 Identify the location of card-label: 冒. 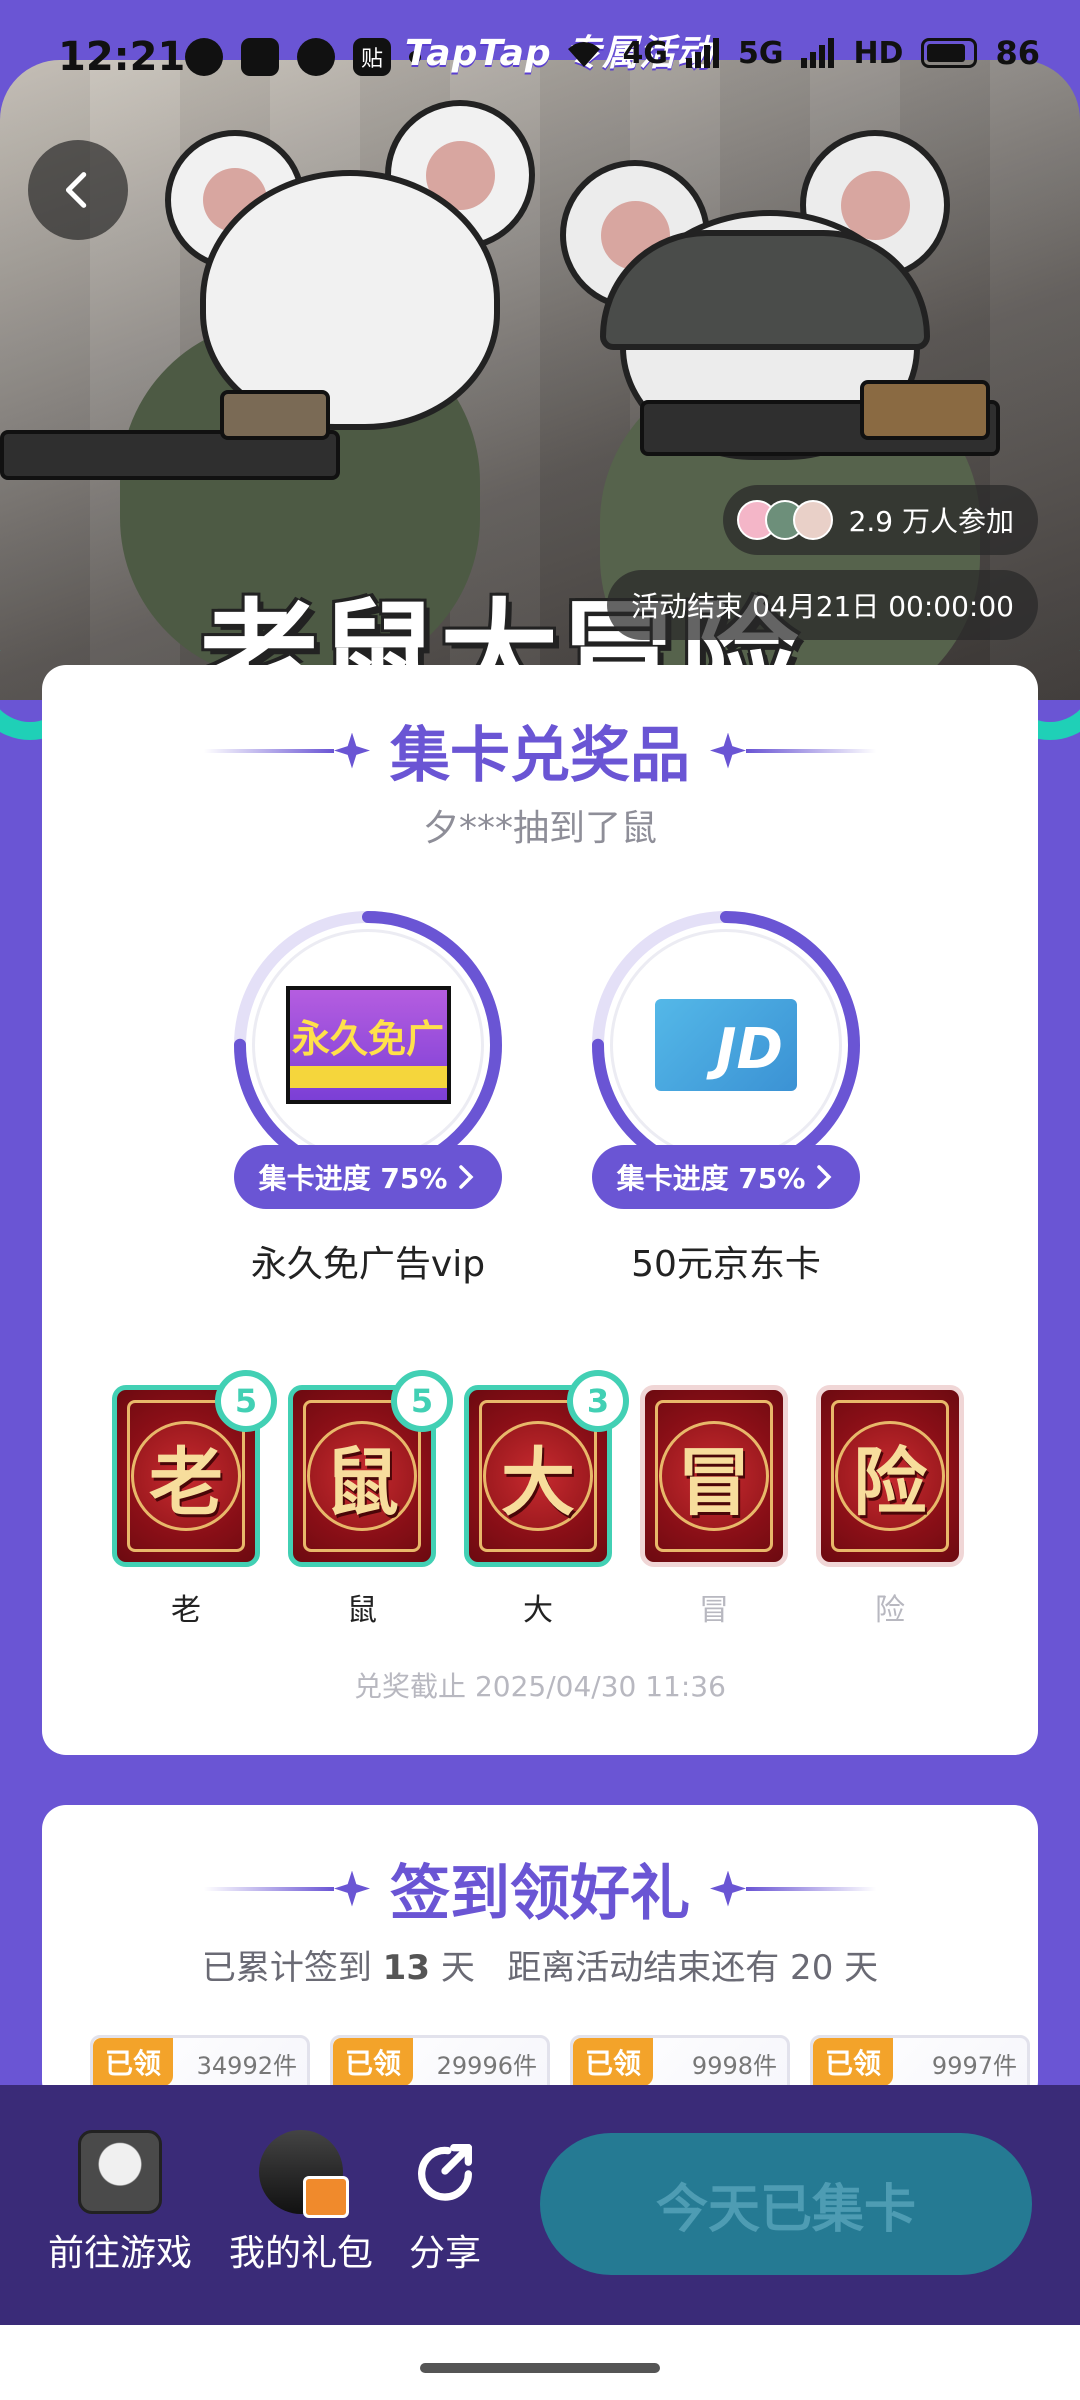
(714, 1610).